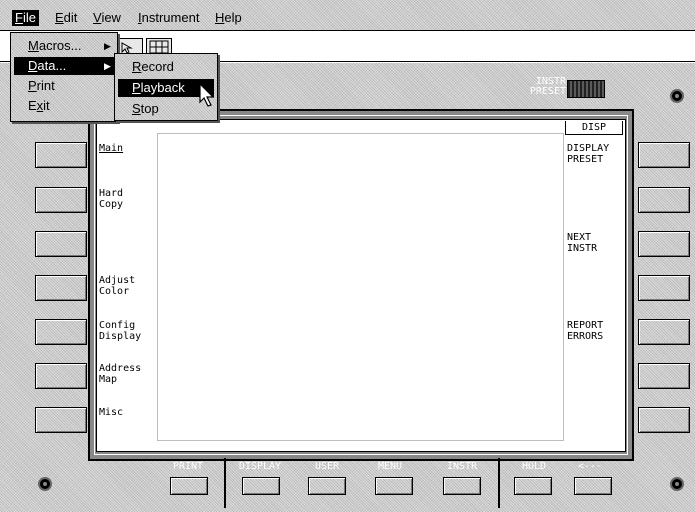  Describe the element at coordinates (59, 17) in the screenshot. I see `menu-edit-mnemonic: E` at that location.